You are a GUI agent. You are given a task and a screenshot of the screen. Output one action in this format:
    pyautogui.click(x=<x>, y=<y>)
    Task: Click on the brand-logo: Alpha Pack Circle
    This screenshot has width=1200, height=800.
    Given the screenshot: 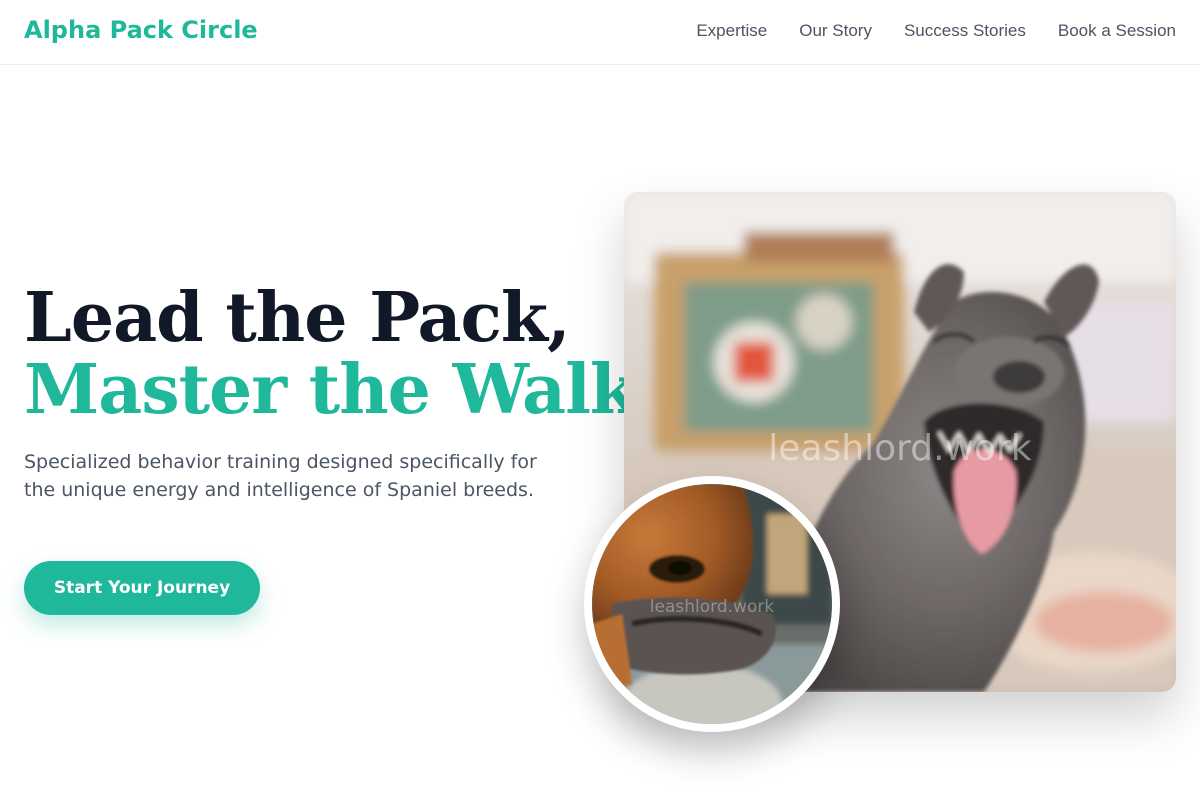 What is the action you would take?
    pyautogui.click(x=141, y=30)
    